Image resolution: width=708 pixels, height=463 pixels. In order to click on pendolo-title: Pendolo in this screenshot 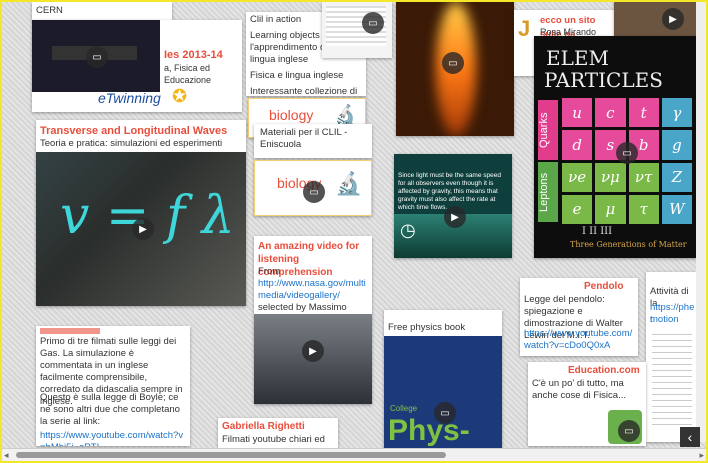, I will do `click(604, 286)`.